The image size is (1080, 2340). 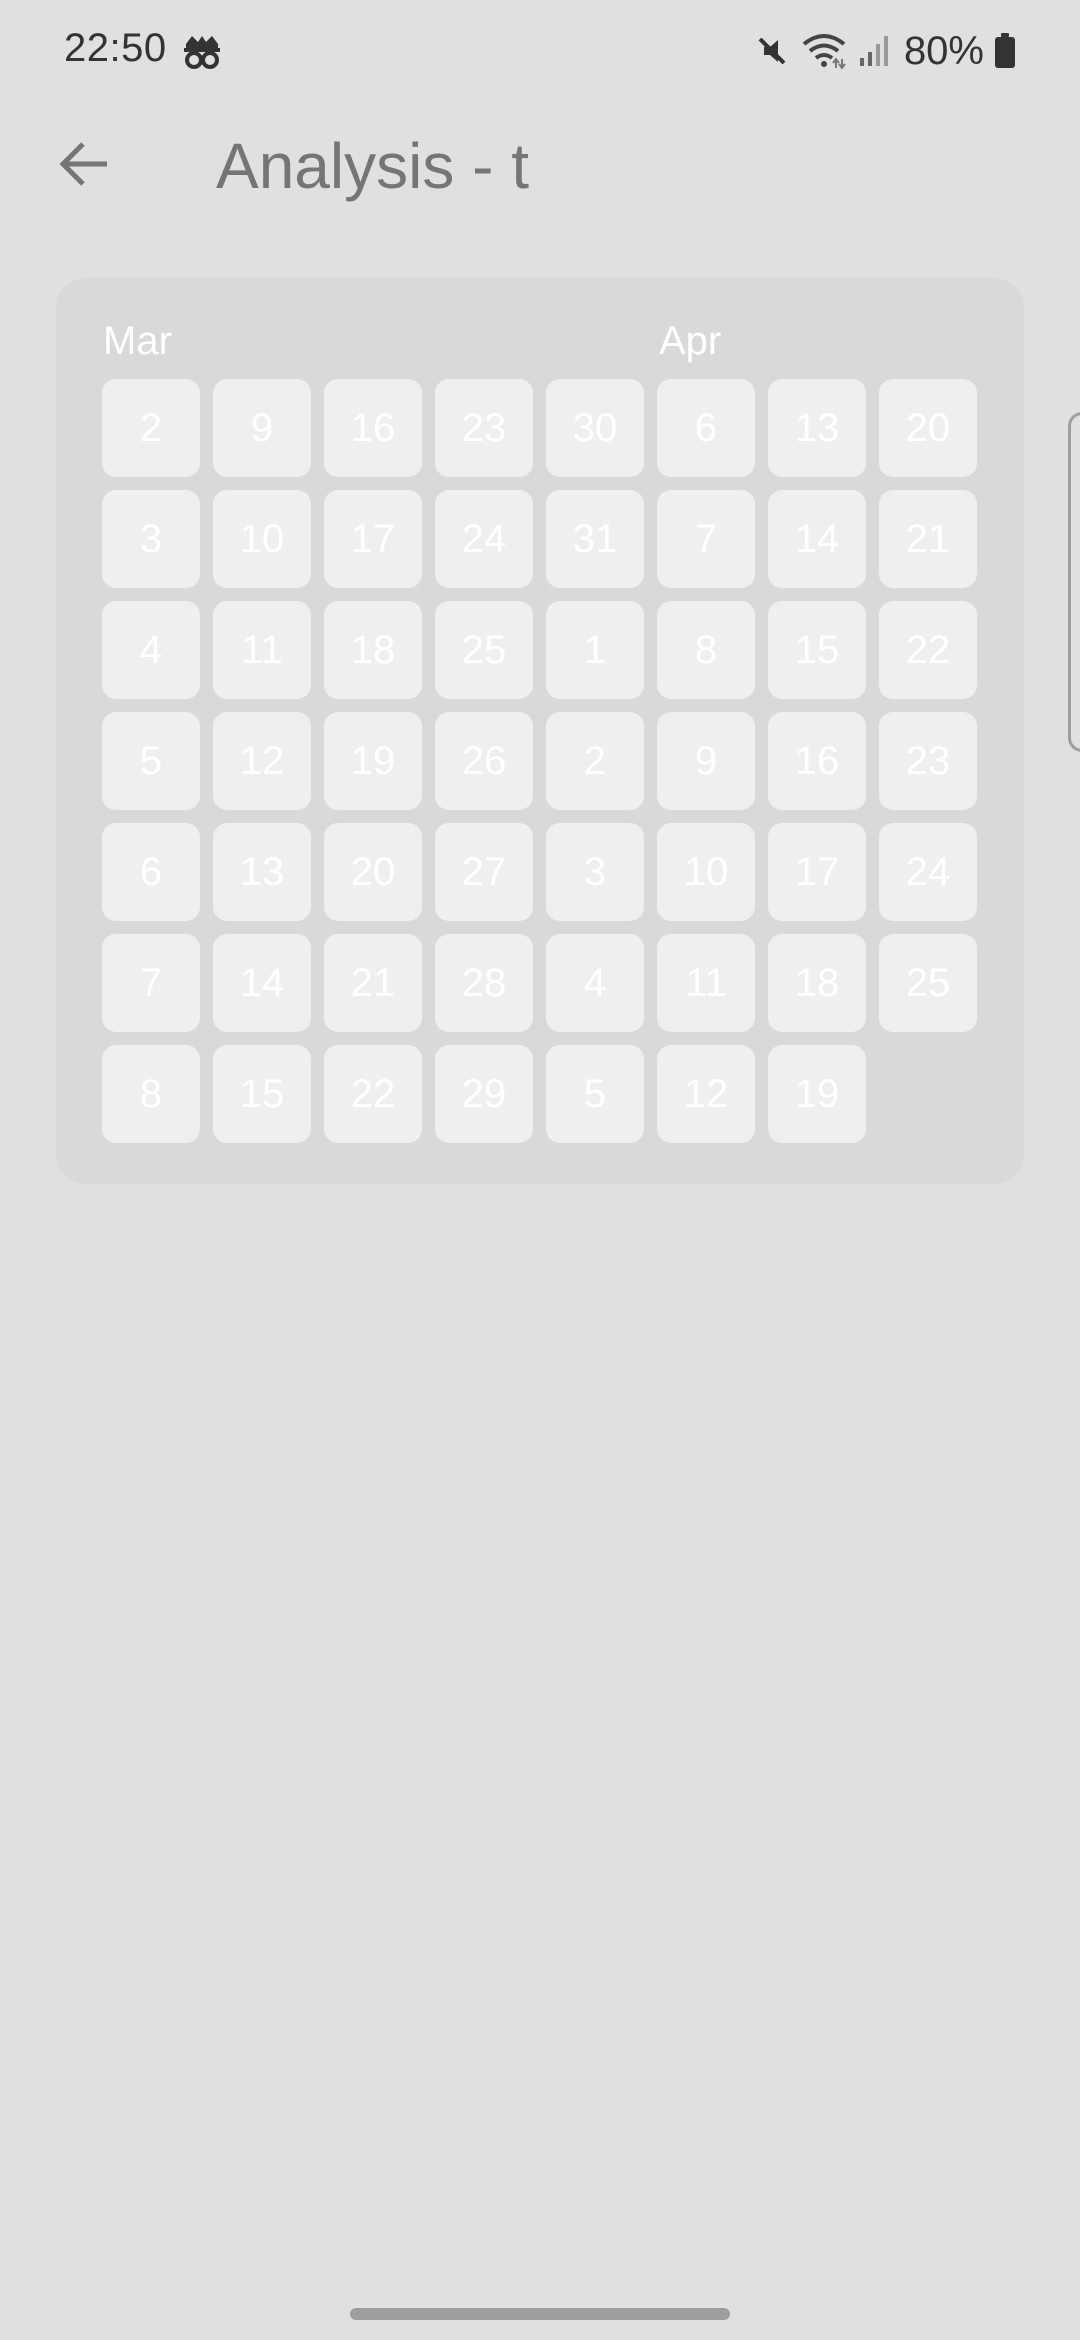 I want to click on back-button, so click(x=84, y=166).